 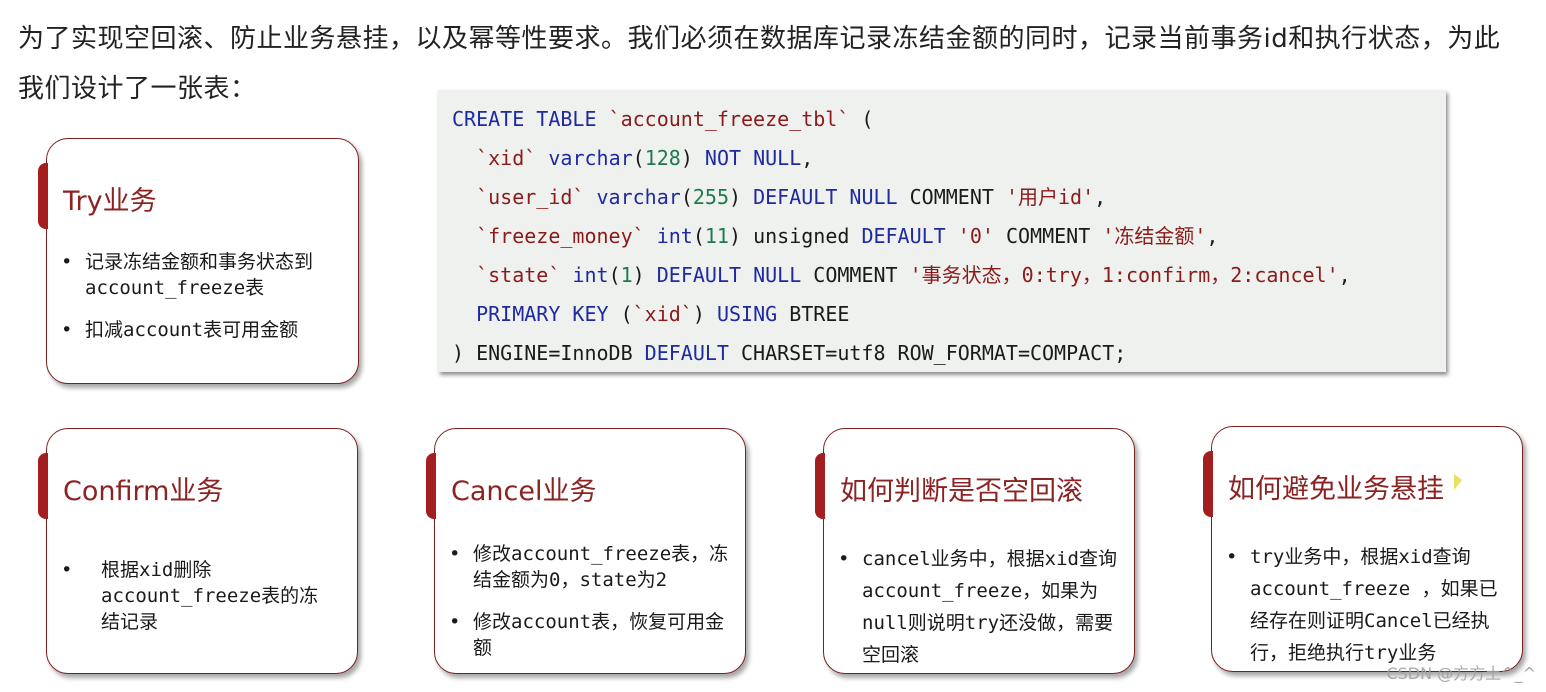 I want to click on code-token: CREATE TABLE, so click(x=530, y=119).